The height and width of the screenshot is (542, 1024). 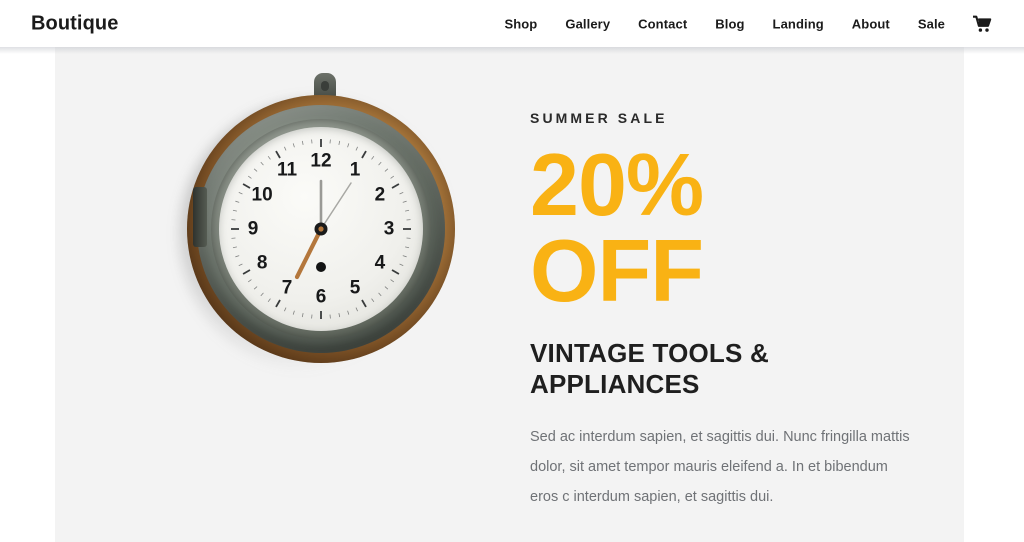 What do you see at coordinates (287, 170) in the screenshot?
I see `clock-numeral-11: 11` at bounding box center [287, 170].